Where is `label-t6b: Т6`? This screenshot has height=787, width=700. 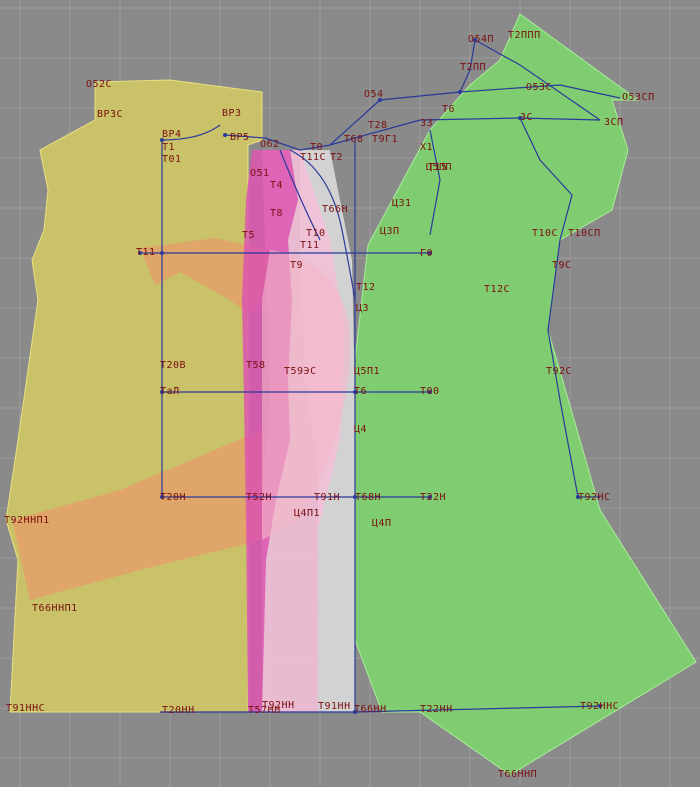 label-t6b: Т6 is located at coordinates (360, 391).